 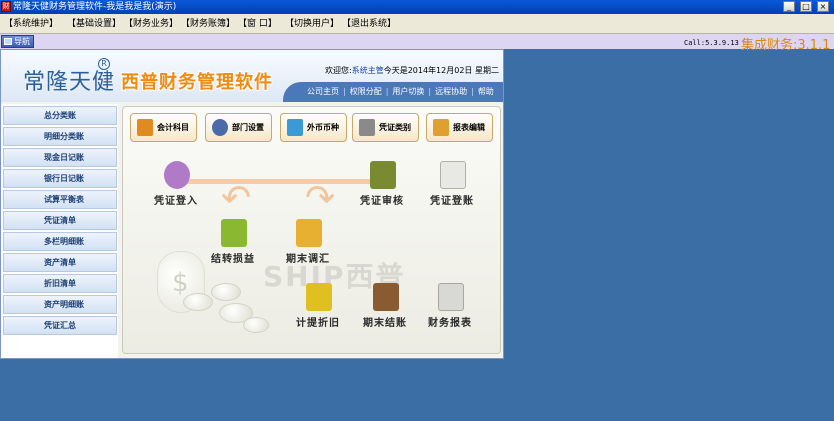 I want to click on registered-mark: R, so click(x=104, y=64).